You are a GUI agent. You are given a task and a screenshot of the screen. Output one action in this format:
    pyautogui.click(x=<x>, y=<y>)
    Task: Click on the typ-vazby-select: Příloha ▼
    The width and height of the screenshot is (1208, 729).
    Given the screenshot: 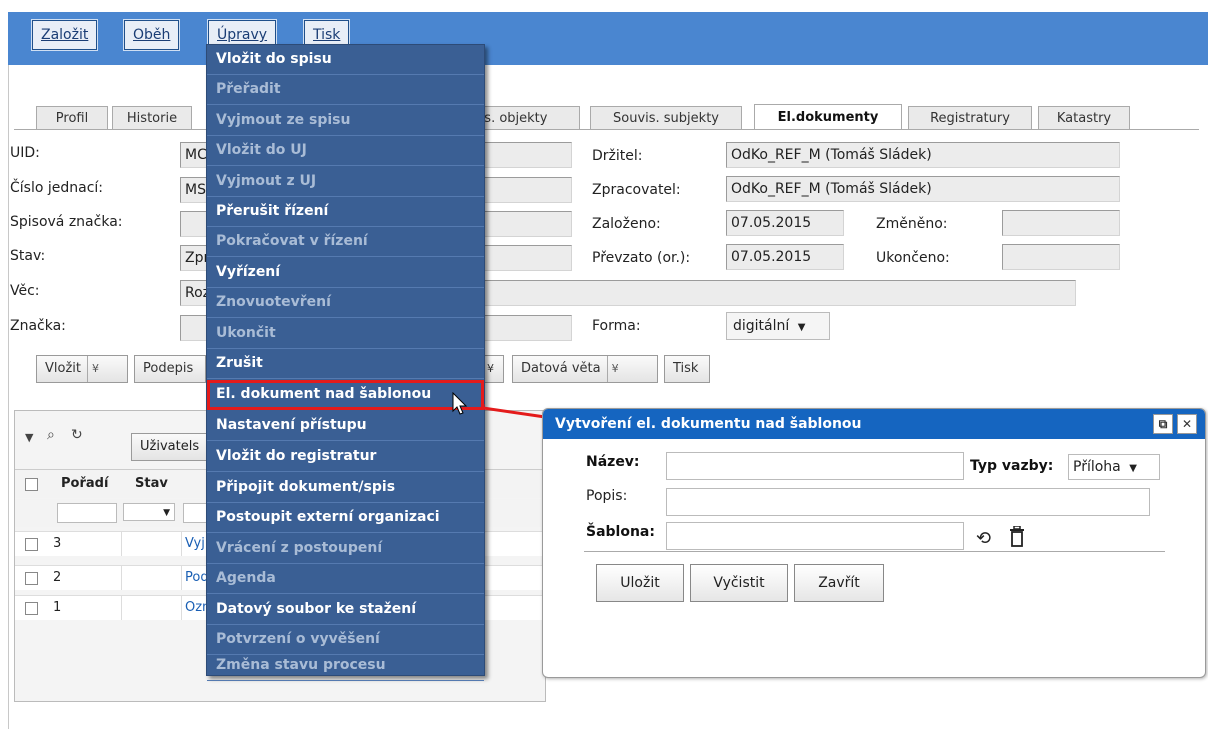 What is the action you would take?
    pyautogui.click(x=1114, y=467)
    